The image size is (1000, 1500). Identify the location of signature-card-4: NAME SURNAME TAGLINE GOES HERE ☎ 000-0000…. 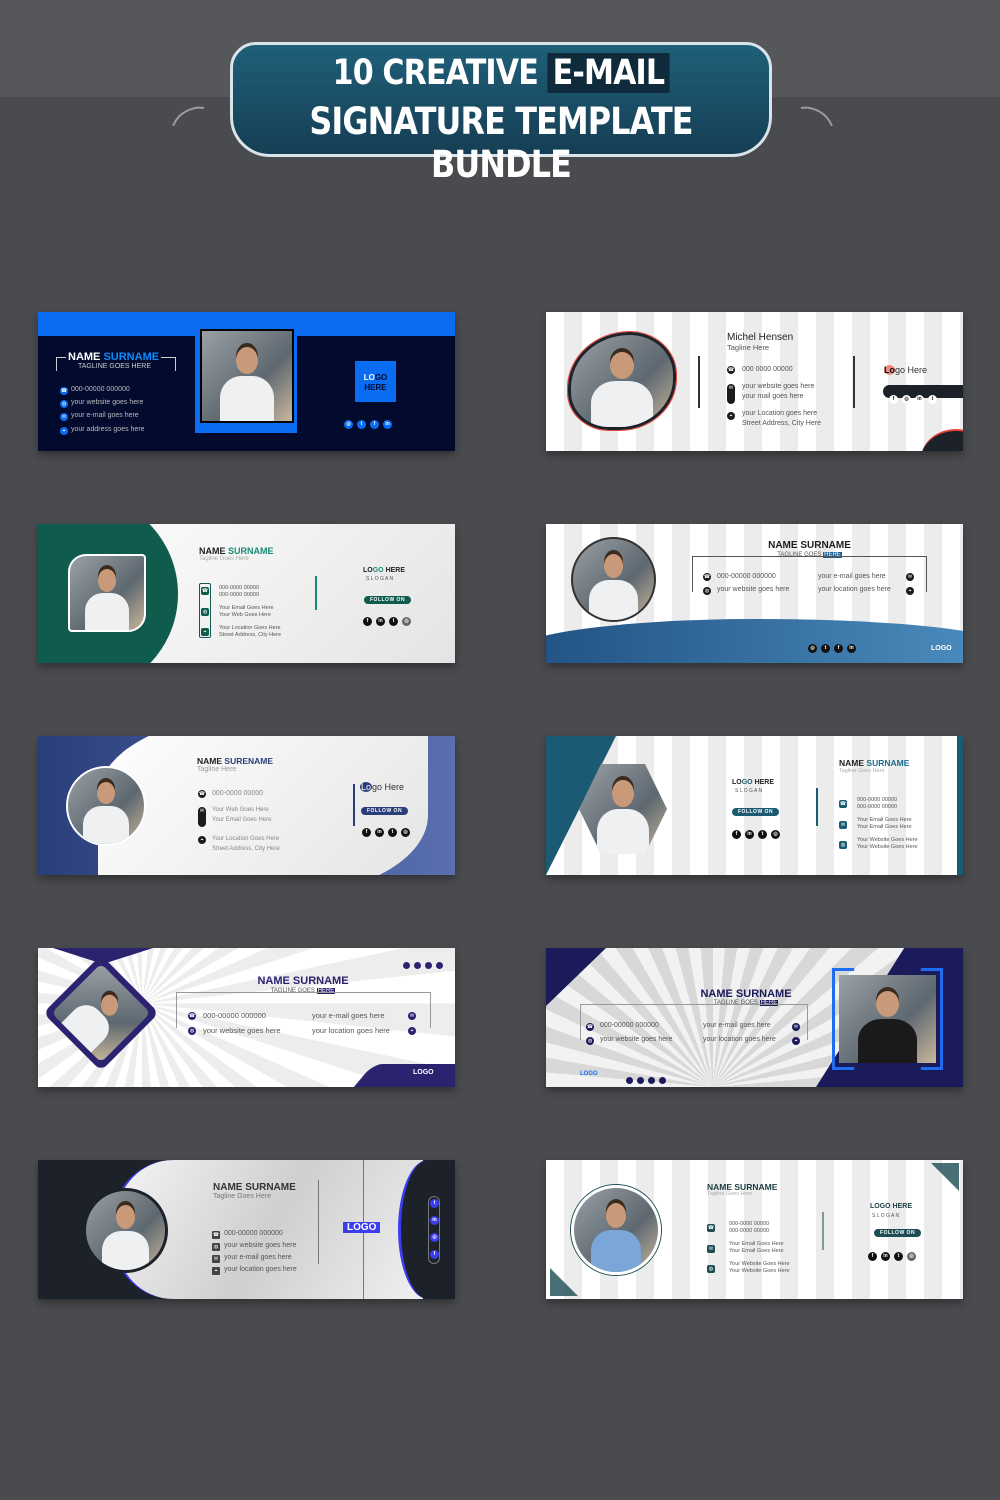
(754, 593).